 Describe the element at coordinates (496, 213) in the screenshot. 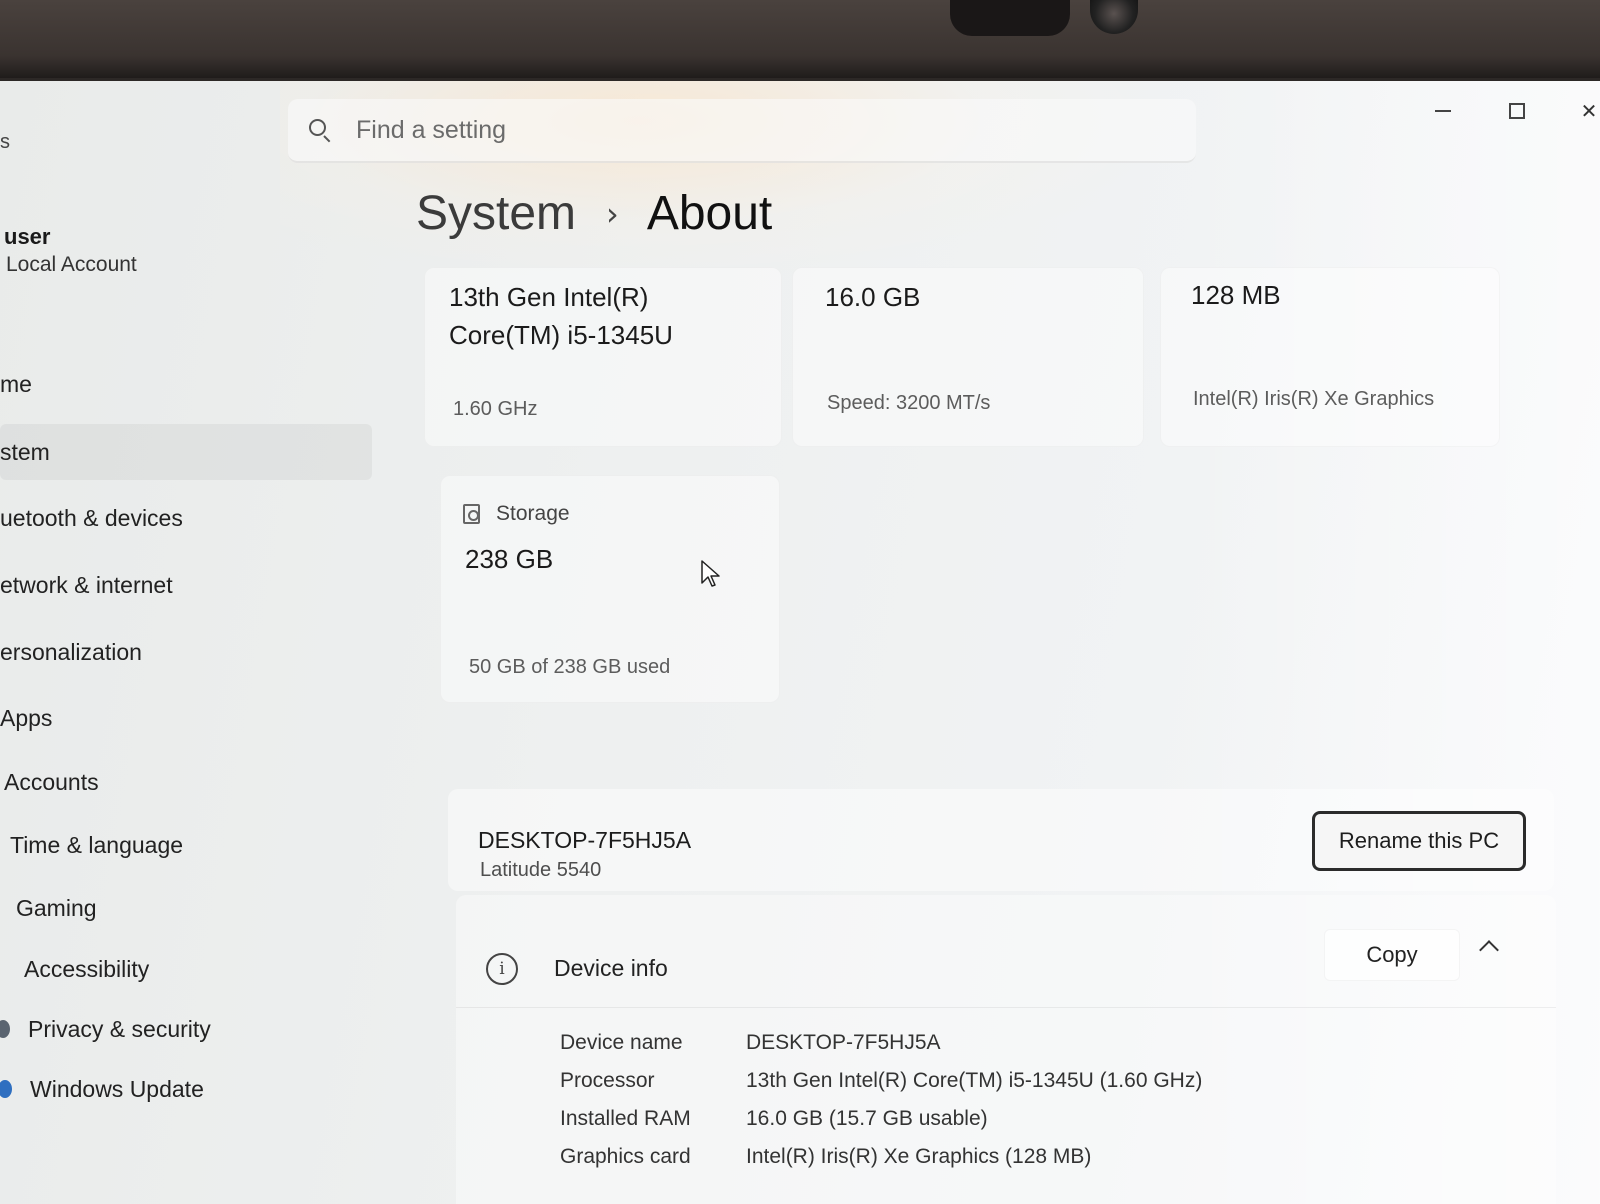

I see `breadcrumb-system: System` at that location.